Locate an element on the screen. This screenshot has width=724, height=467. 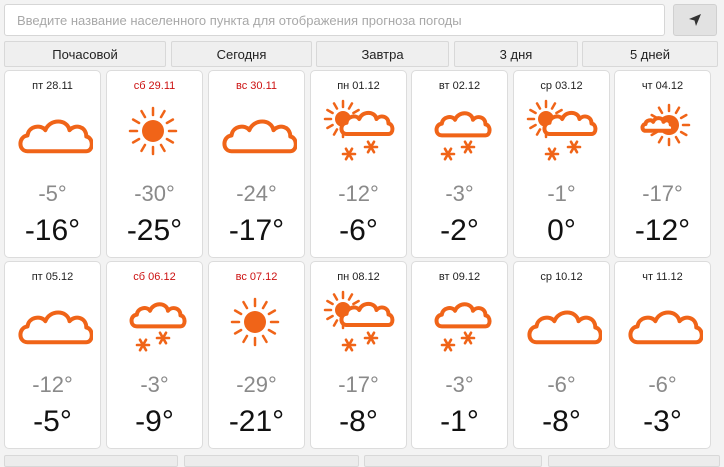
day-card: пн 01.12 -12° -6° is located at coordinates (358, 164).